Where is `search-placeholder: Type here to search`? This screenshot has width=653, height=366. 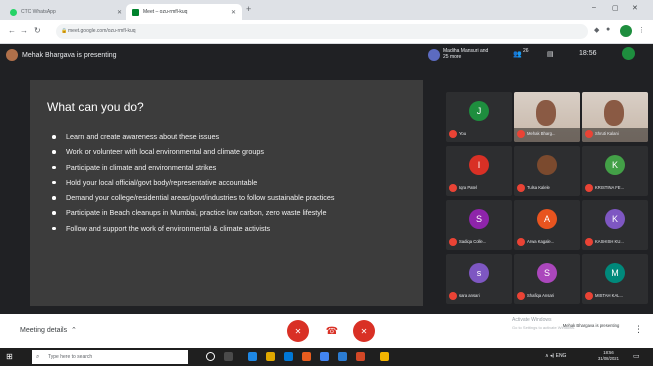 search-placeholder: Type here to search is located at coordinates (70, 357).